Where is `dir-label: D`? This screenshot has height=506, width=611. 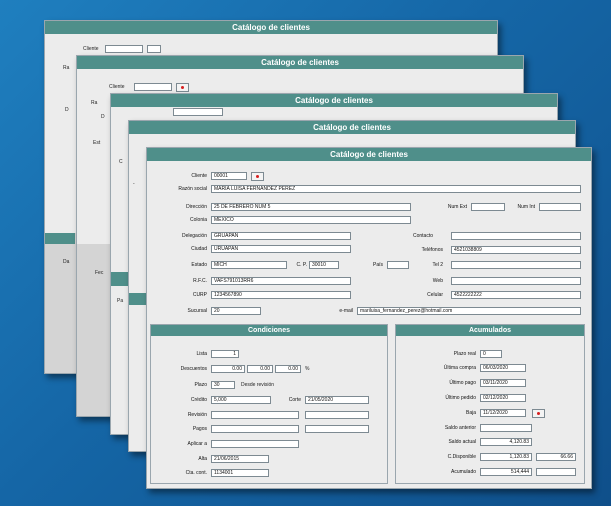 dir-label: D is located at coordinates (67, 110).